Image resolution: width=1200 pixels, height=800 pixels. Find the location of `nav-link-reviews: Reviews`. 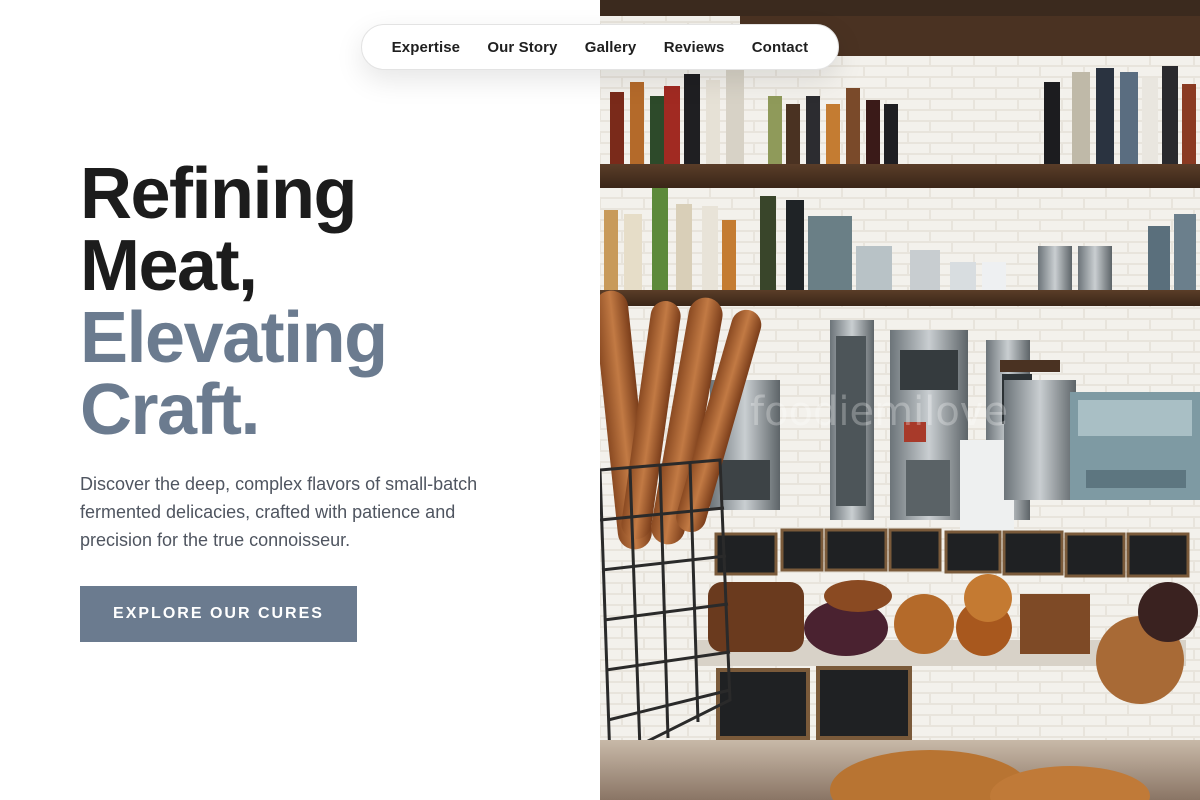

nav-link-reviews: Reviews is located at coordinates (694, 47).